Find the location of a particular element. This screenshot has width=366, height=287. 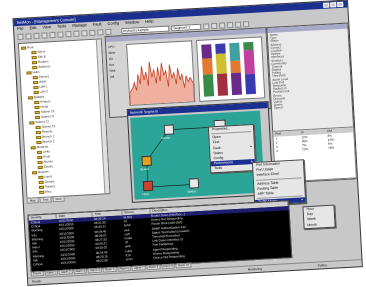

event-tab: Events is located at coordinates (37, 273).